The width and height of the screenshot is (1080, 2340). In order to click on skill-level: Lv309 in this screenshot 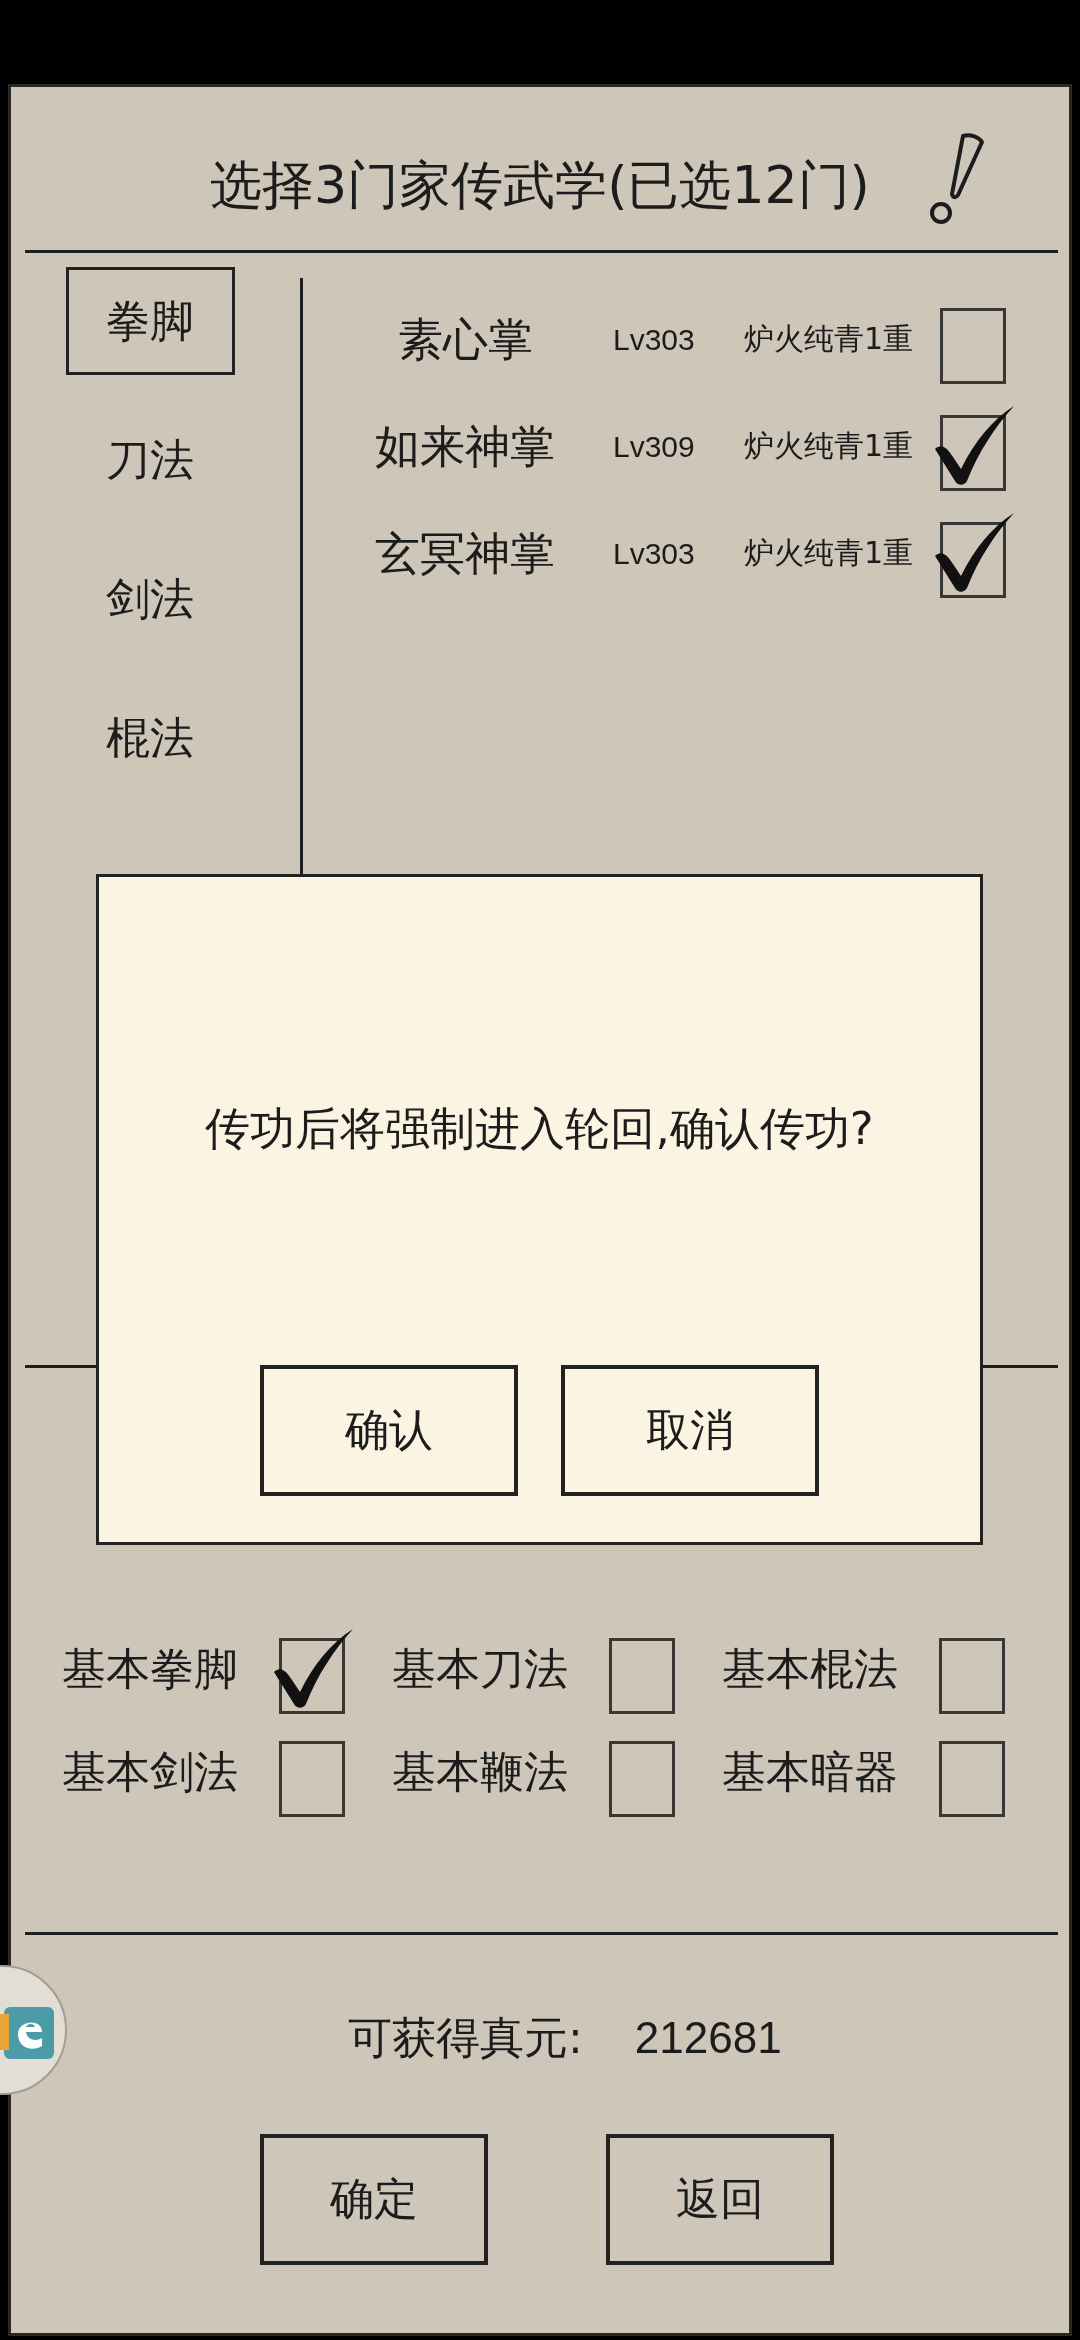, I will do `click(654, 446)`.